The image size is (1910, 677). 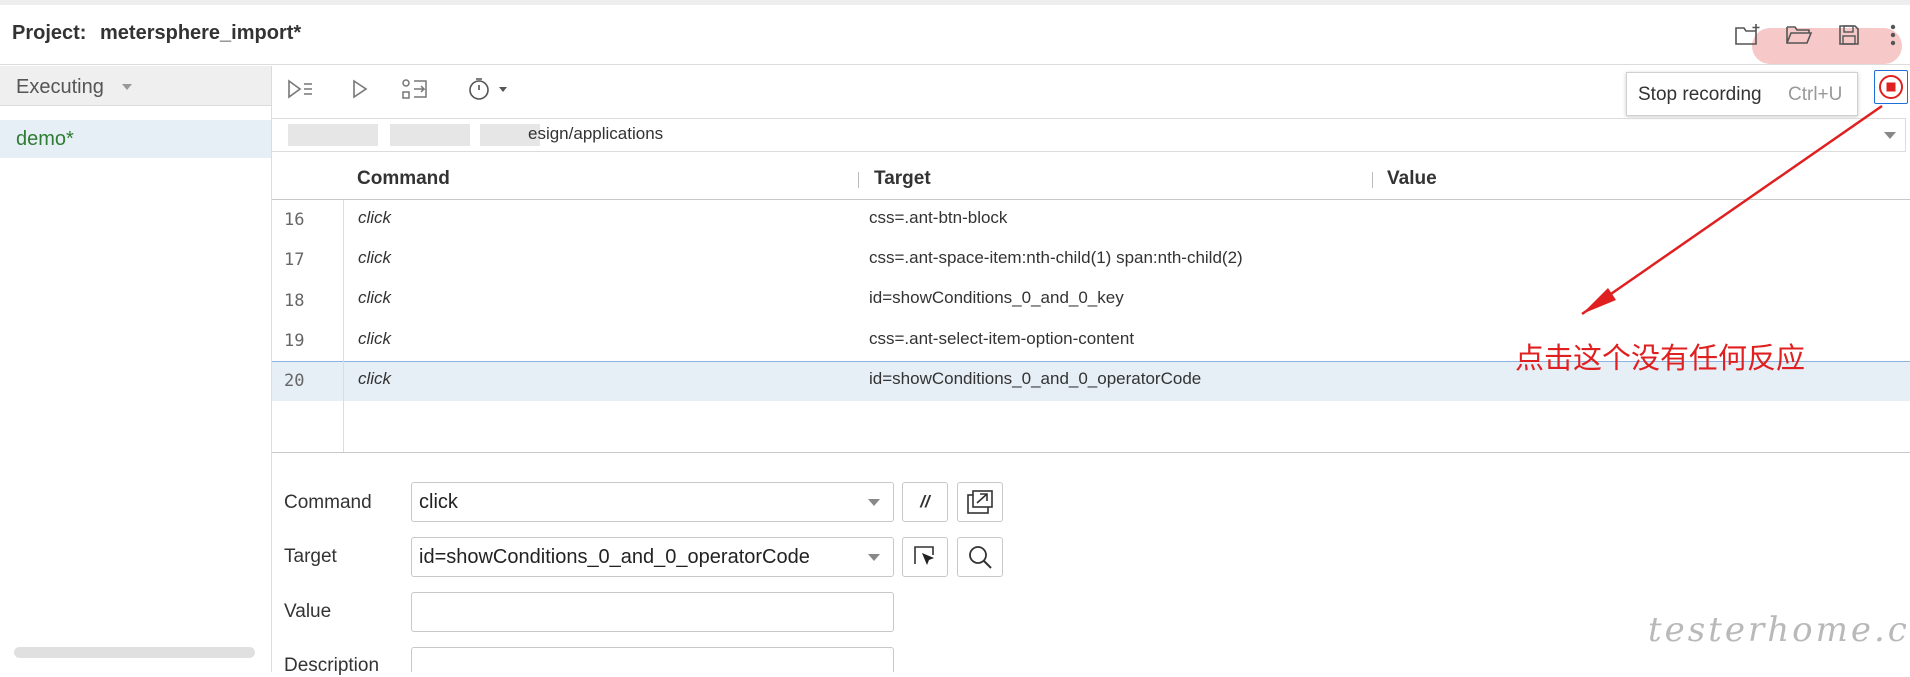 I want to click on run-icon, so click(x=360, y=89).